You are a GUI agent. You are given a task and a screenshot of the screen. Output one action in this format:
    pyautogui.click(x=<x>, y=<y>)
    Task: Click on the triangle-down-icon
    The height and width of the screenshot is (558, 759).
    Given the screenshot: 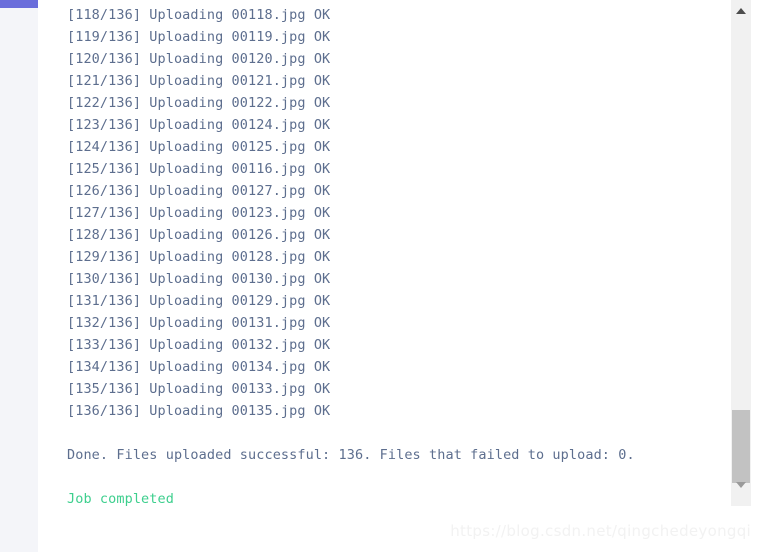 What is the action you would take?
    pyautogui.click(x=741, y=485)
    